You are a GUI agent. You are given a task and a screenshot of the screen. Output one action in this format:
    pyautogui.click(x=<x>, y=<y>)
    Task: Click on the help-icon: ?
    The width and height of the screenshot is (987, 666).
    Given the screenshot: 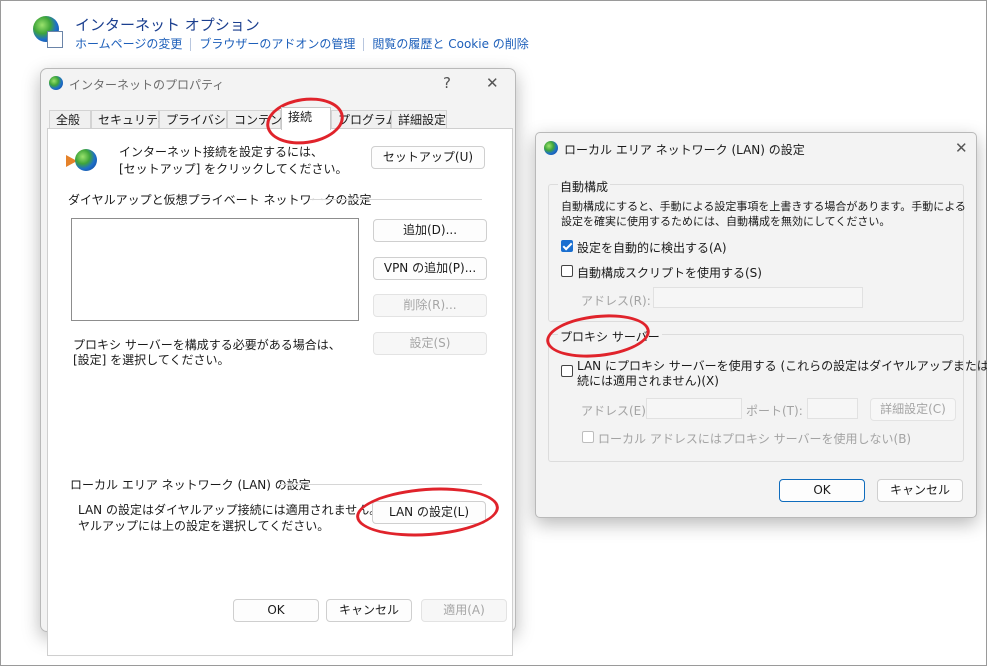 What is the action you would take?
    pyautogui.click(x=447, y=83)
    